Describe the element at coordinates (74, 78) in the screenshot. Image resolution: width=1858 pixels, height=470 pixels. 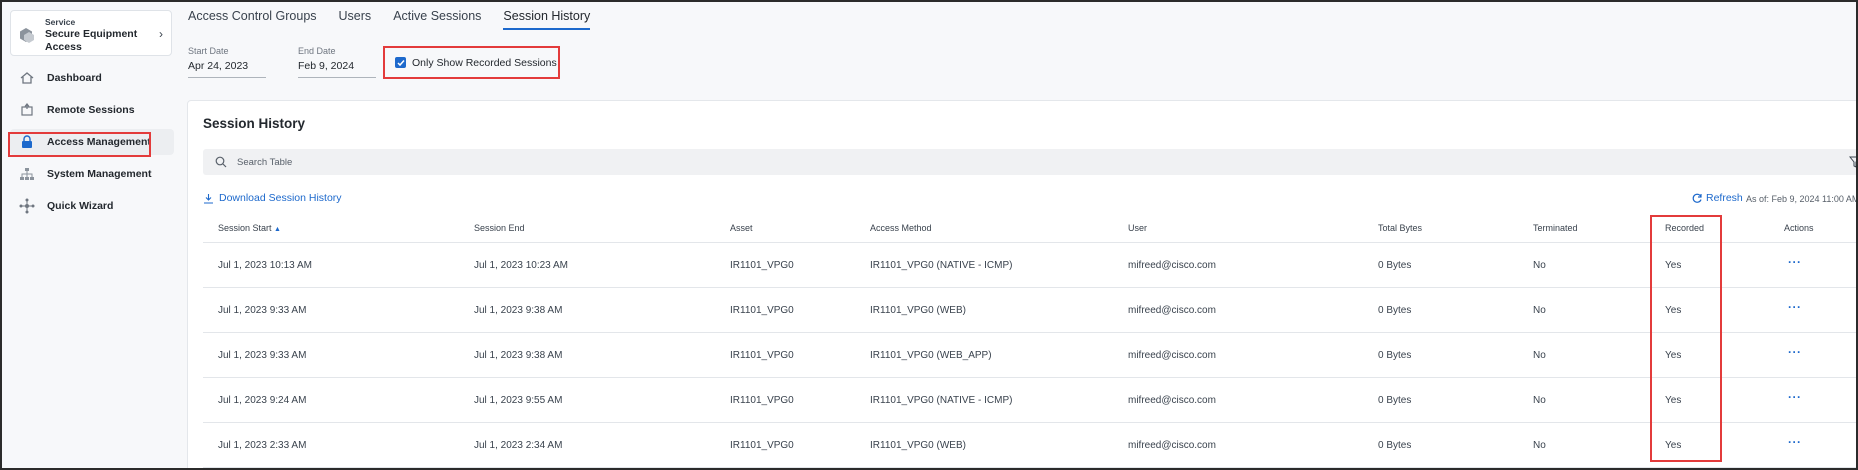
I see `sidebar-item-label: Dashboard` at that location.